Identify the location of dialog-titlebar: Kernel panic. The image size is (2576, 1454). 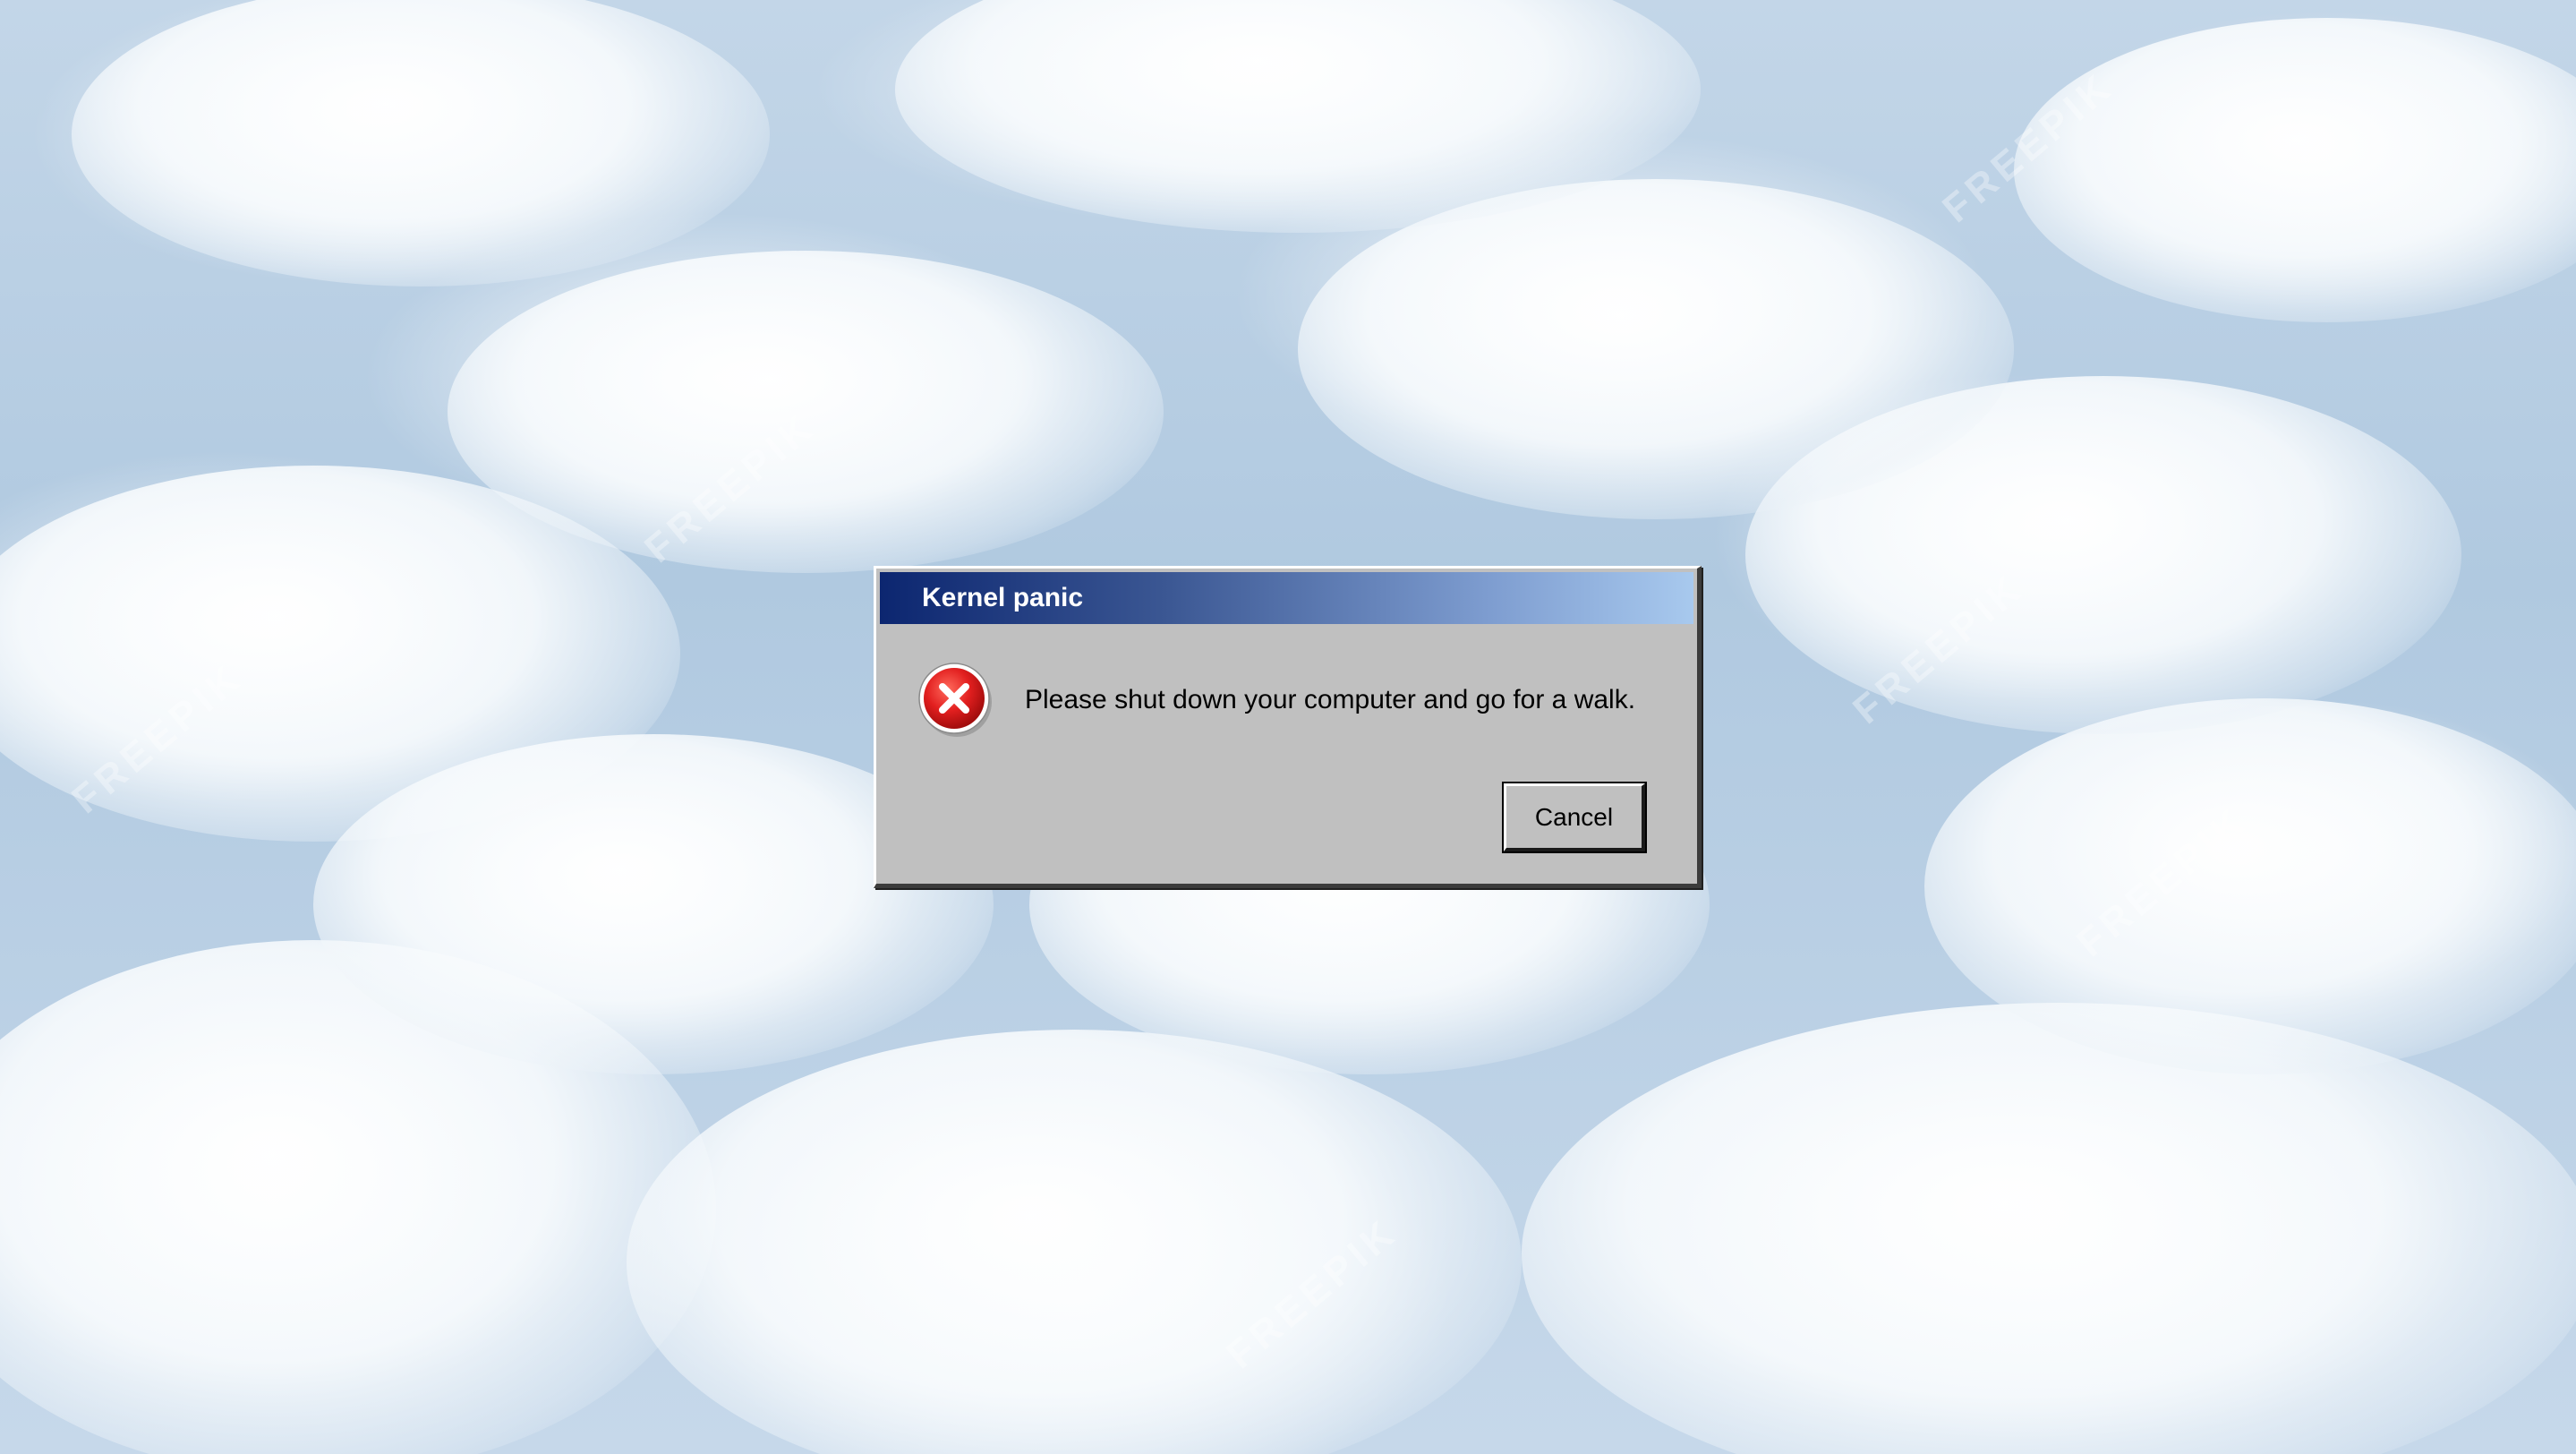
(1286, 598).